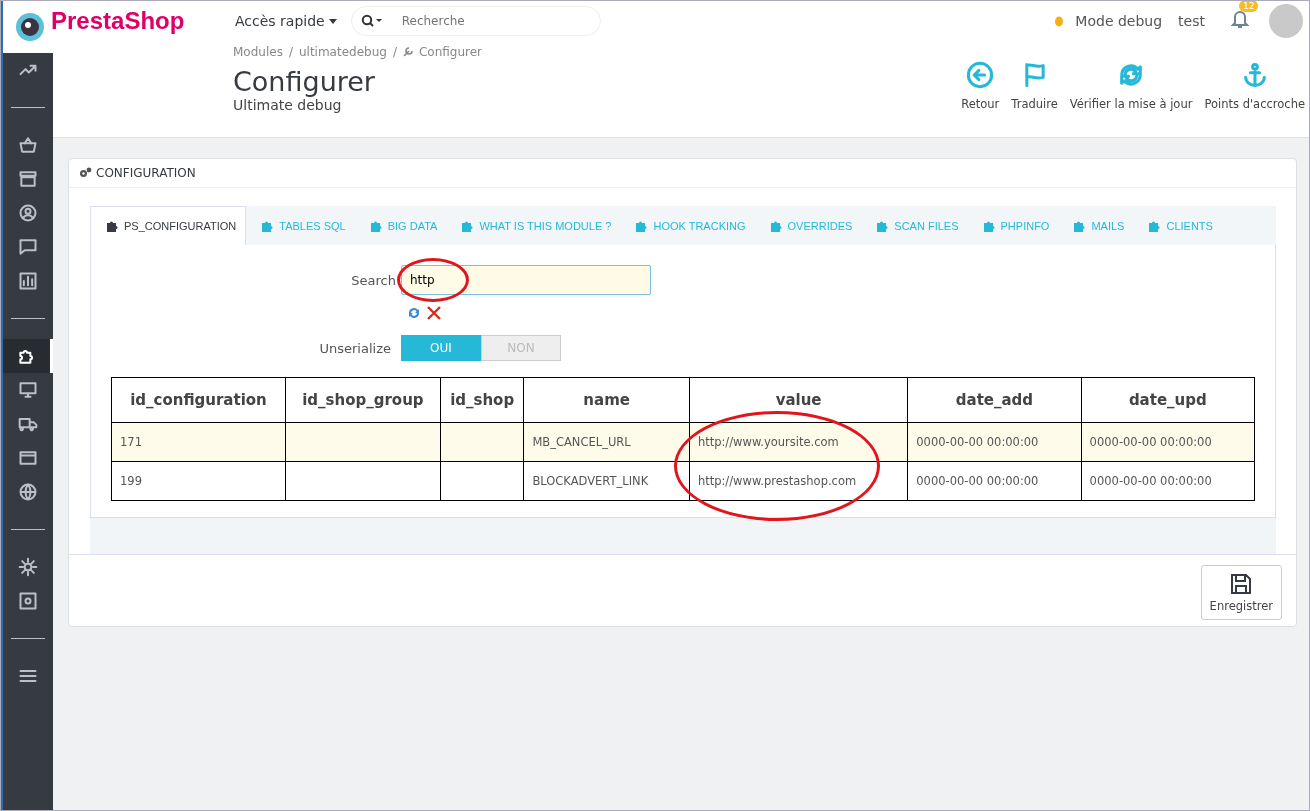 The image size is (1310, 811). I want to click on page-subtitle: Ultimate debug, so click(287, 104).